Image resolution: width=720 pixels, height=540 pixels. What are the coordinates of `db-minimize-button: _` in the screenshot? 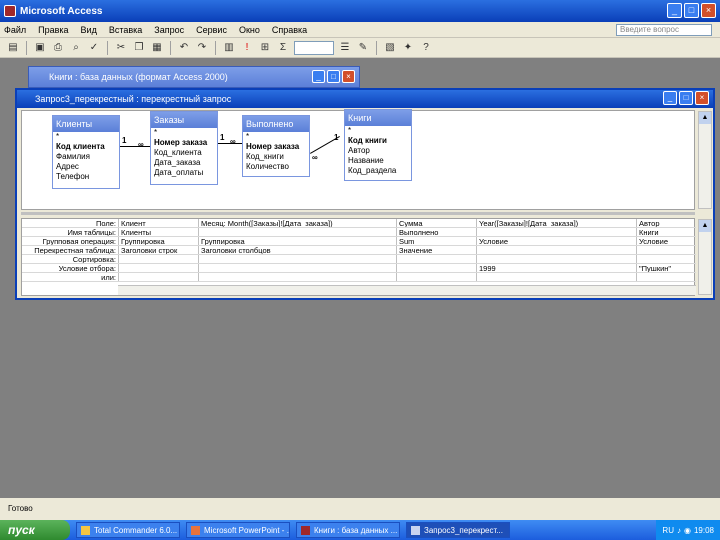 It's located at (318, 76).